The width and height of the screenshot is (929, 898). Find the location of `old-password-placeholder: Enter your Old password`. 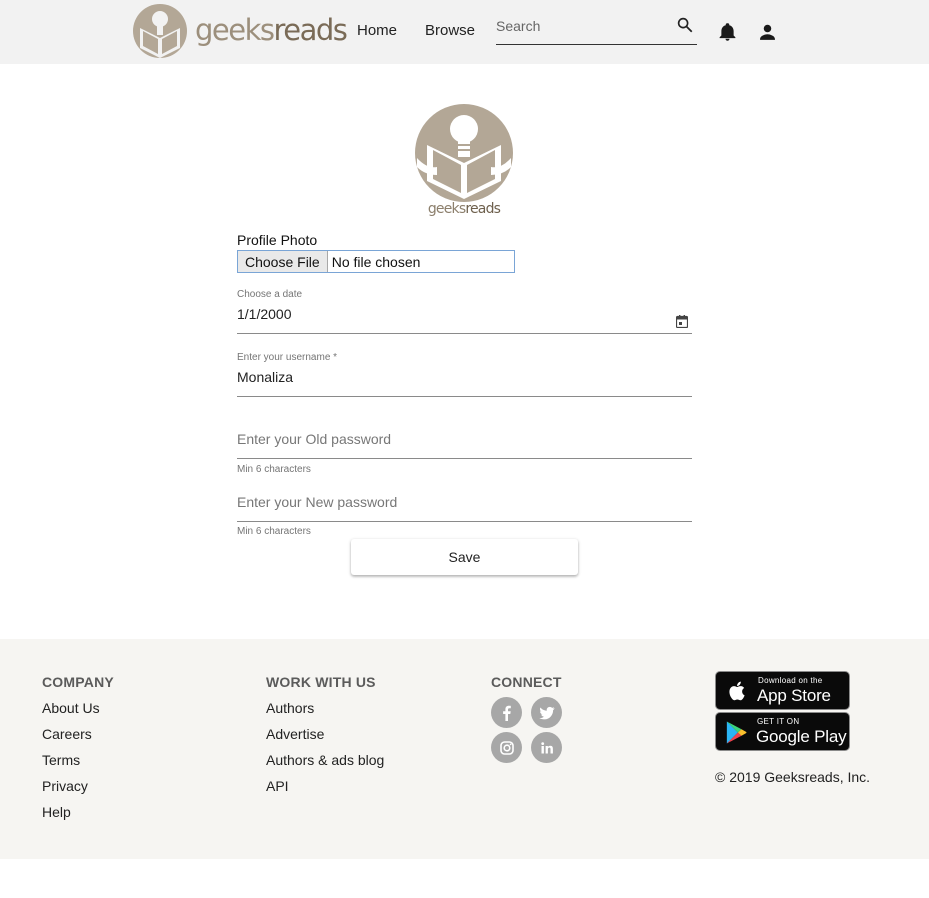

old-password-placeholder: Enter your Old password is located at coordinates (314, 439).